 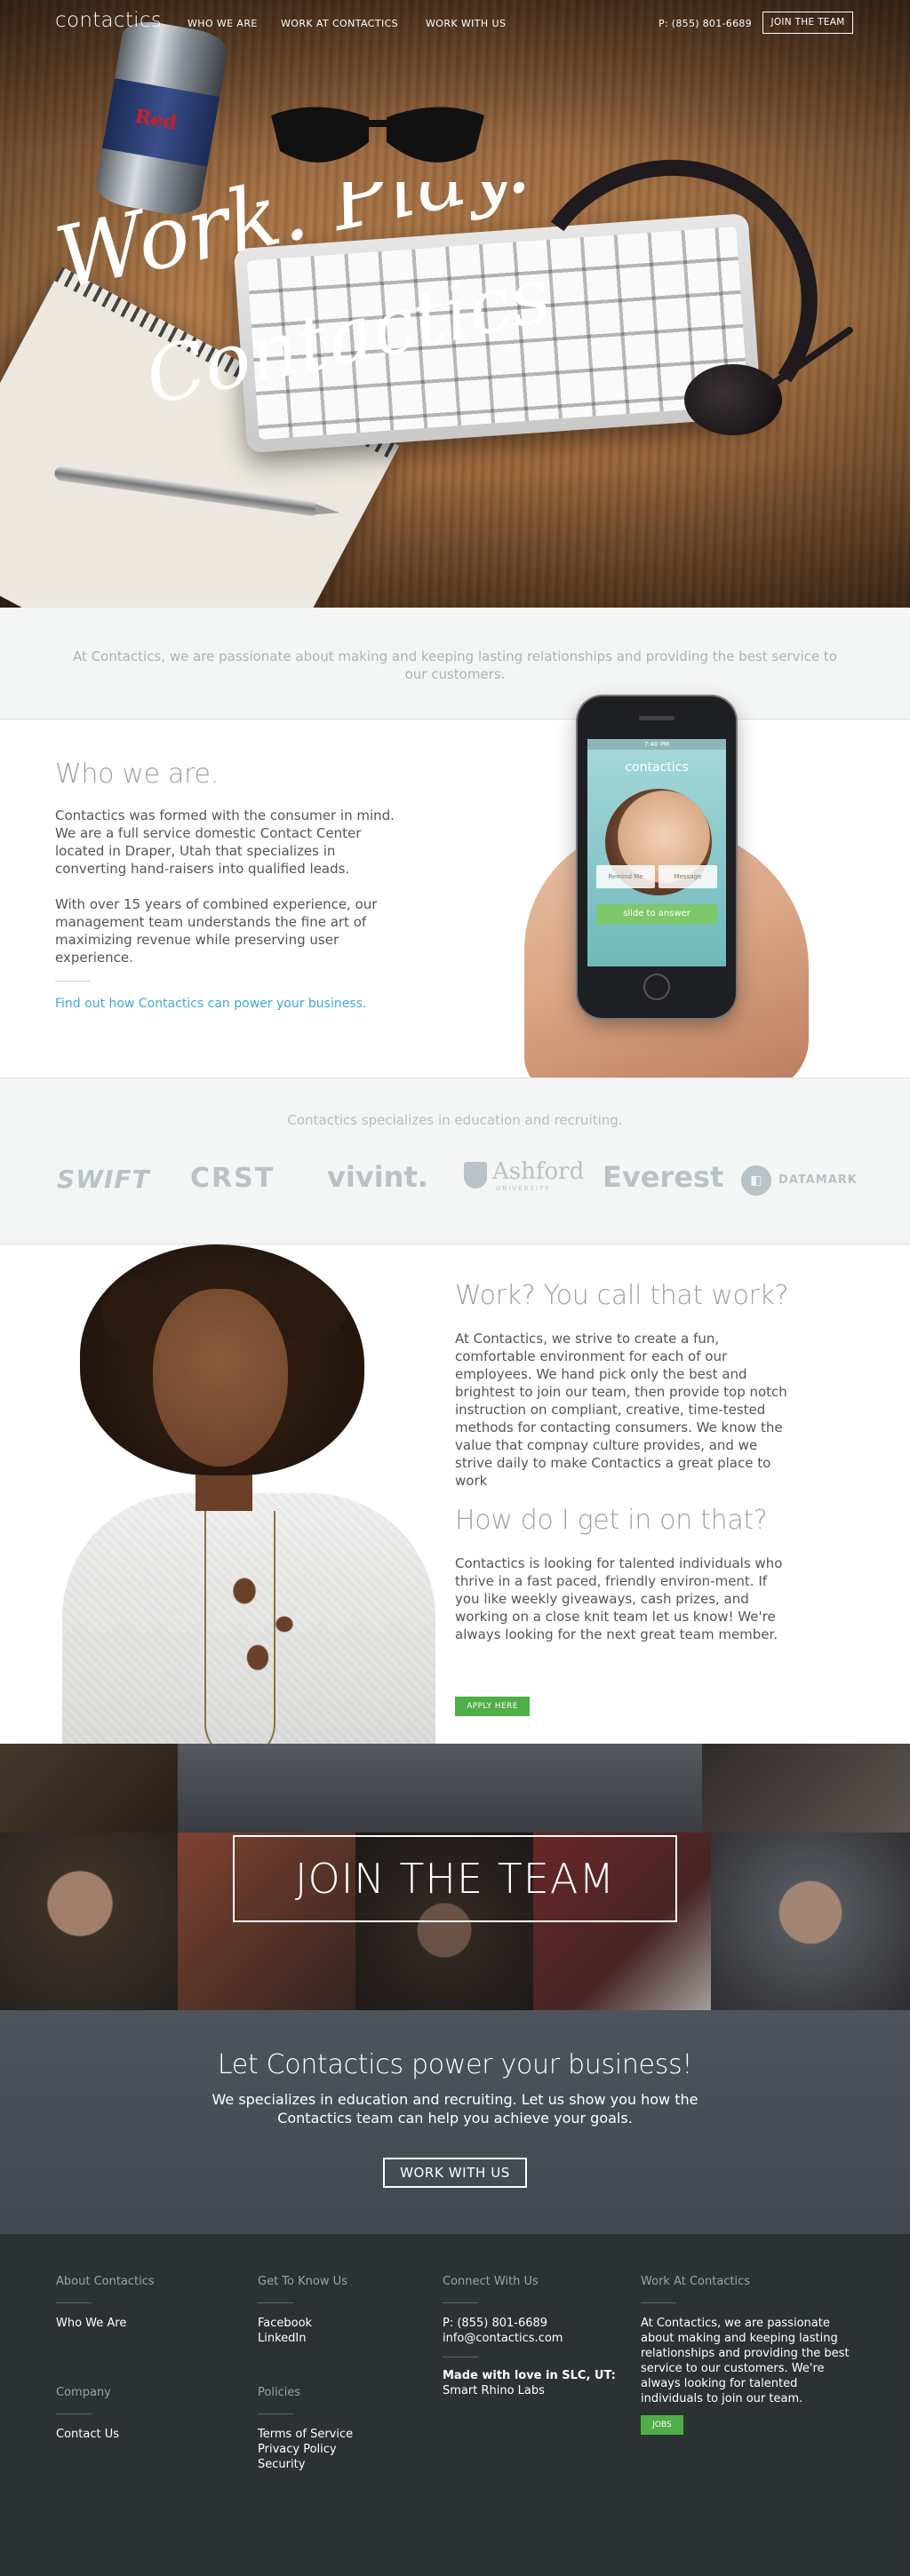 What do you see at coordinates (103, 1179) in the screenshot?
I see `logo-swift: SWIFT` at bounding box center [103, 1179].